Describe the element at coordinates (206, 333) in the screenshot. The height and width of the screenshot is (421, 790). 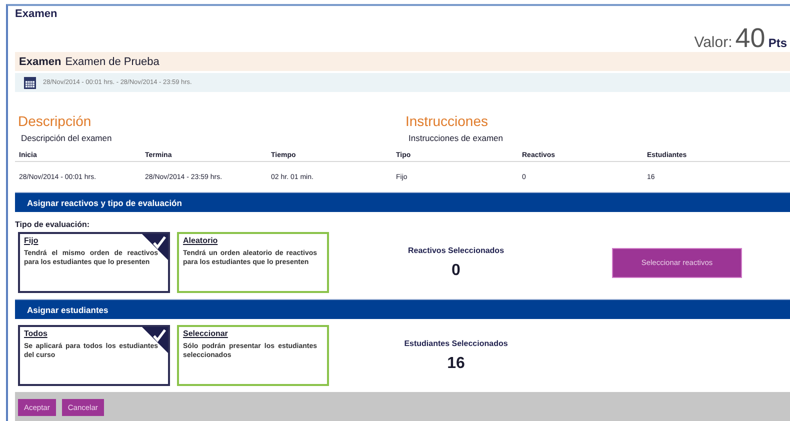
I see `option-title: Seleccionar` at that location.